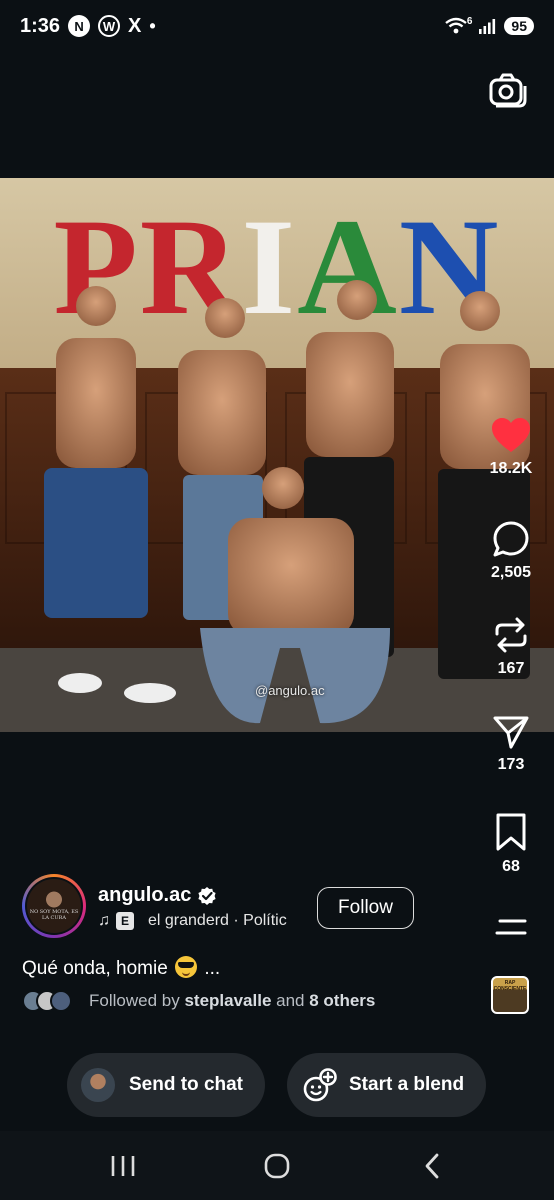 Image resolution: width=554 pixels, height=1200 pixels. I want to click on explicit-badge: E, so click(125, 921).